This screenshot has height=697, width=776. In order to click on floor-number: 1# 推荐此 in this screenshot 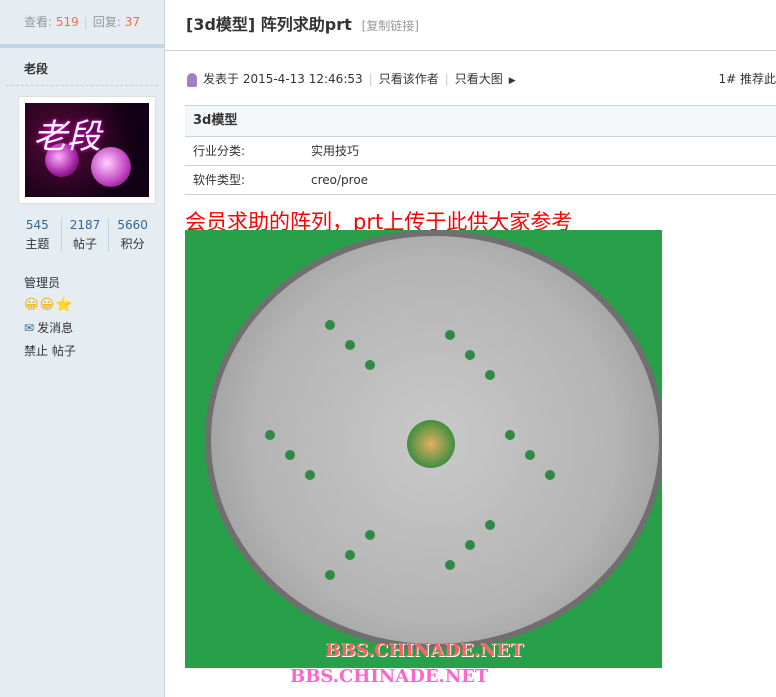, I will do `click(747, 79)`.